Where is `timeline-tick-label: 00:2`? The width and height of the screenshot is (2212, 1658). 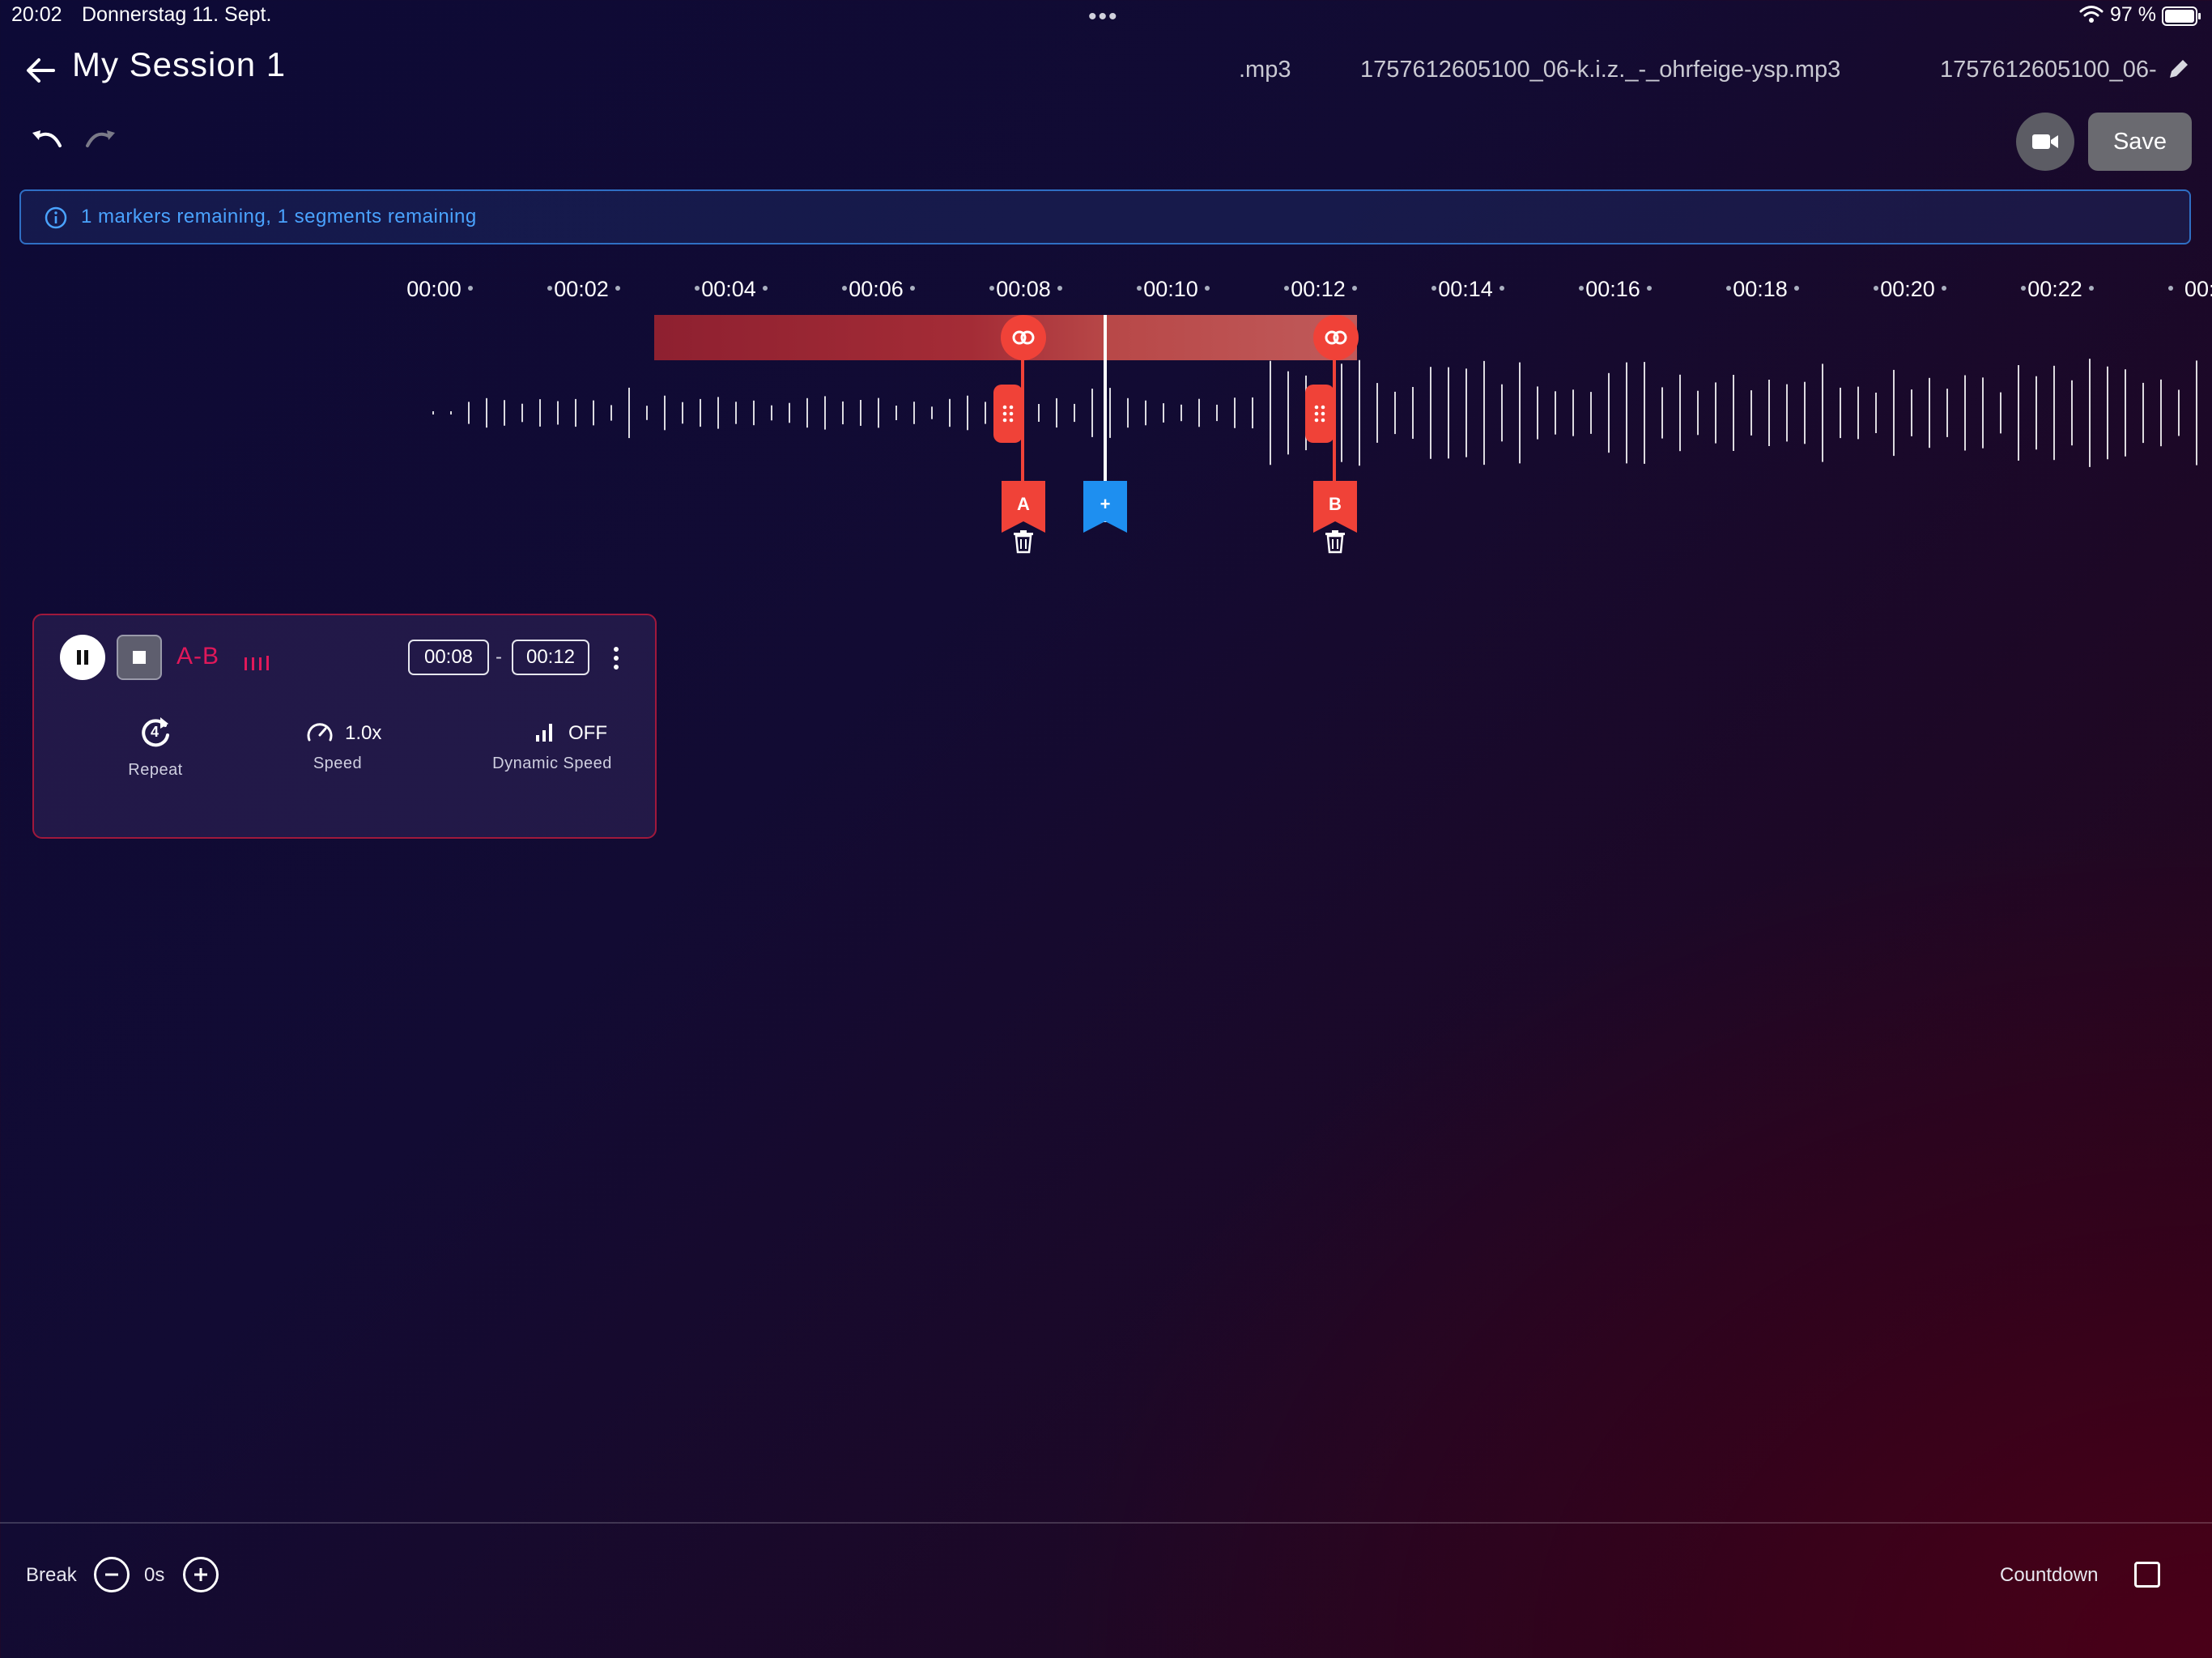
timeline-tick-label: 00:2 is located at coordinates (2198, 289).